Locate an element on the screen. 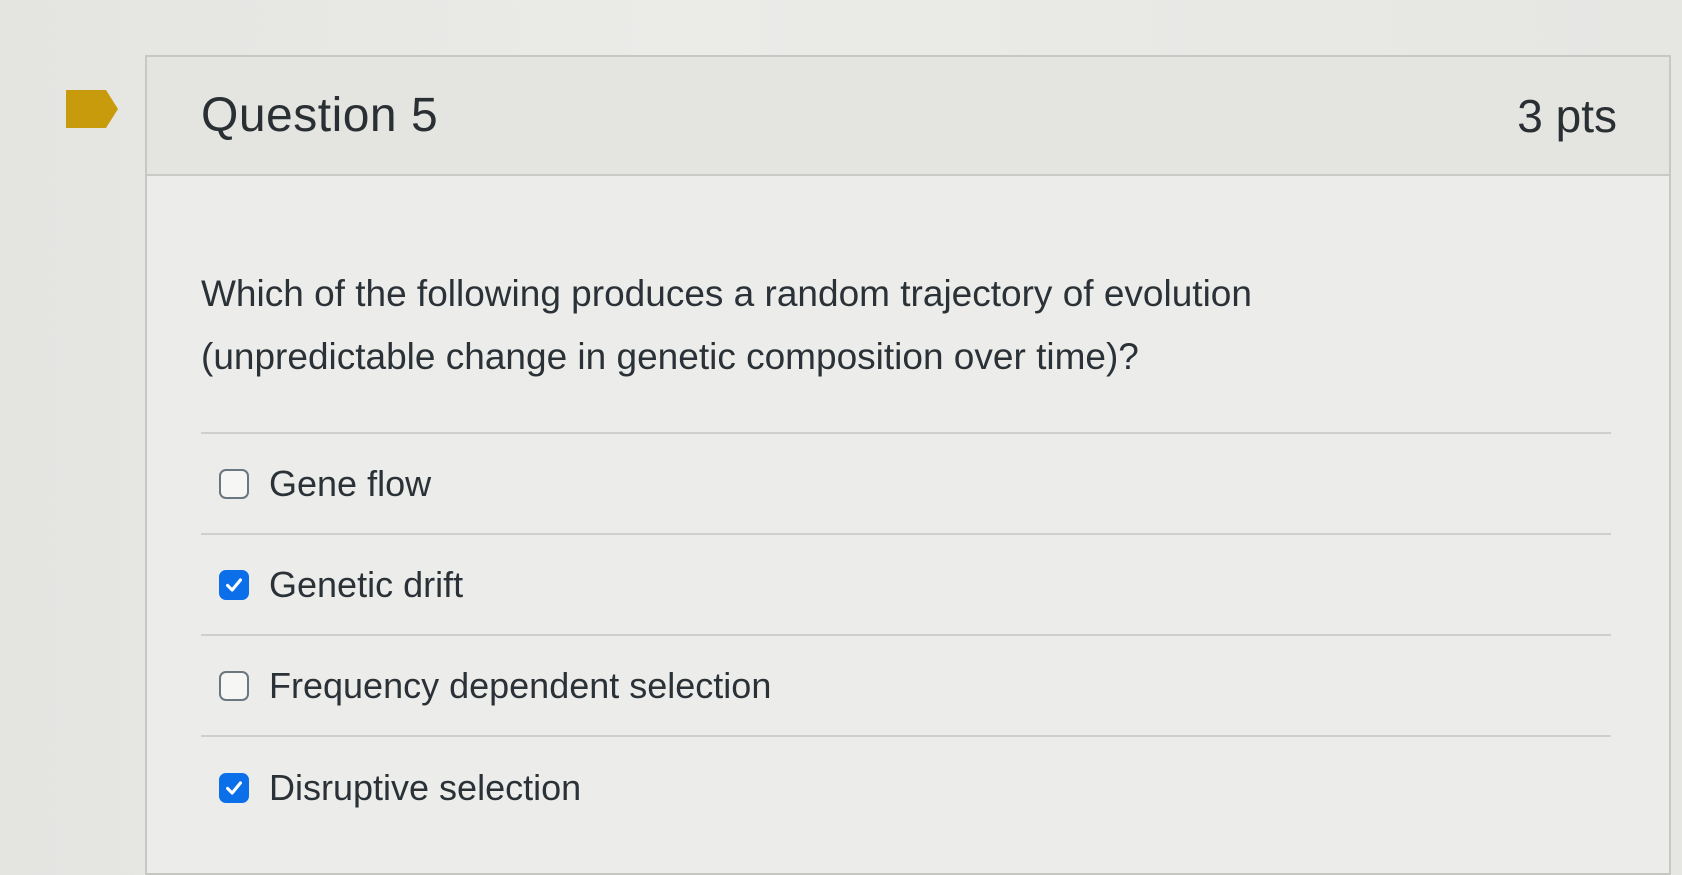 The height and width of the screenshot is (875, 1682). answer-option: Disruptive selection is located at coordinates (906, 787).